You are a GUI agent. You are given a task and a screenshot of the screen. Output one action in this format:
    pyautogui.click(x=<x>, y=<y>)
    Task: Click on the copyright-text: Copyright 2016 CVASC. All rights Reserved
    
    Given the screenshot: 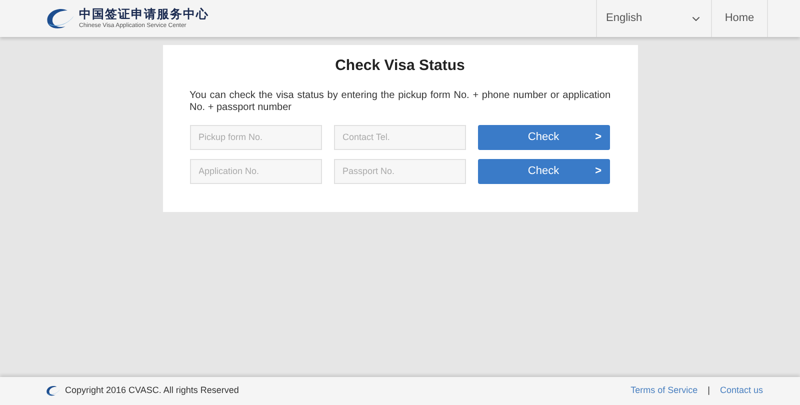 What is the action you would take?
    pyautogui.click(x=152, y=391)
    